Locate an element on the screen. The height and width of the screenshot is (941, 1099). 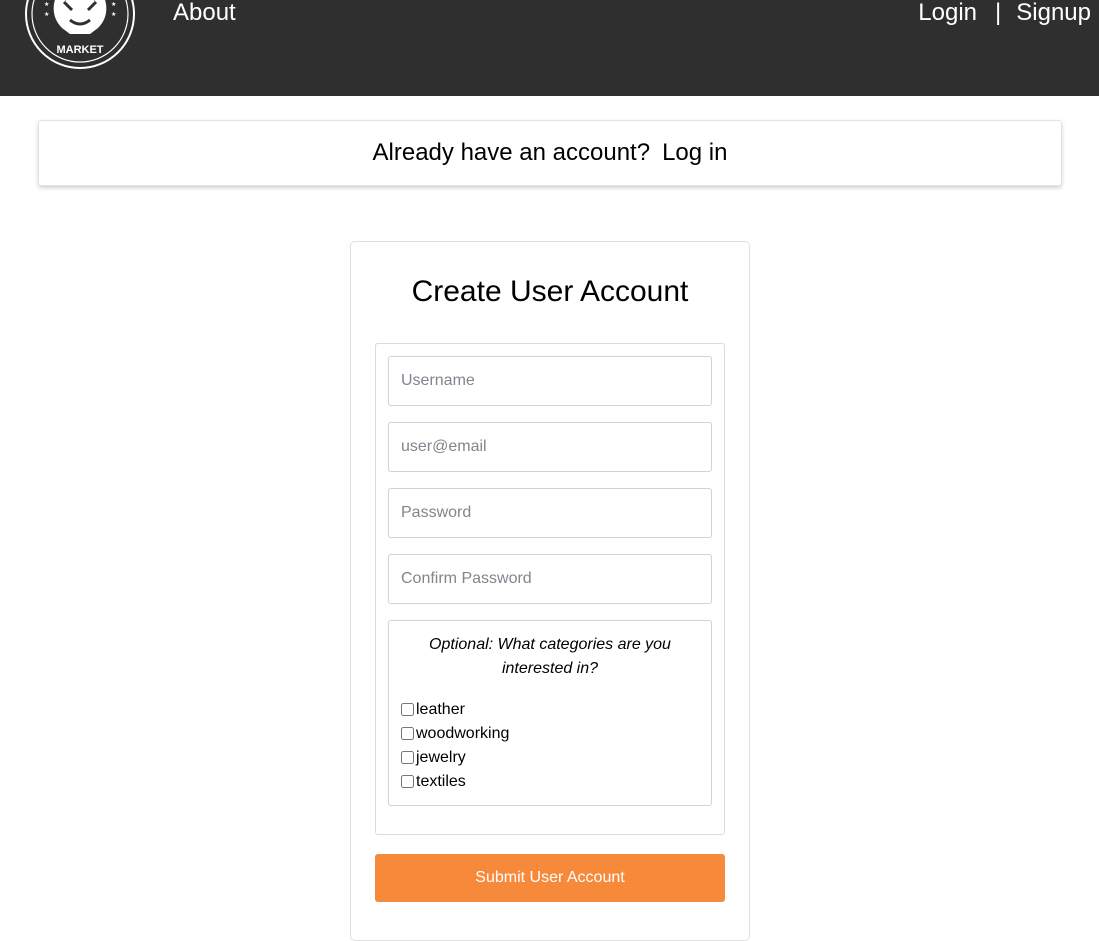
textiles-checkbox is located at coordinates (407, 781).